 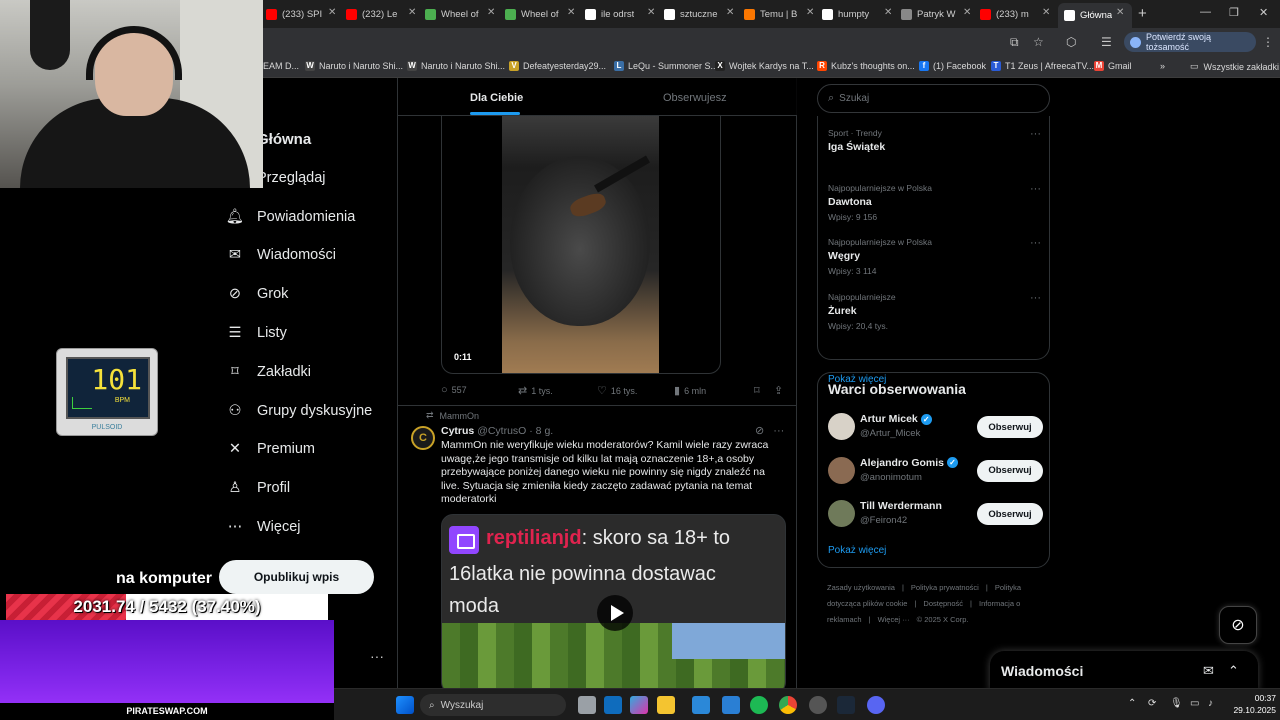 What do you see at coordinates (270, 449) in the screenshot?
I see `nav-item-x-logo: ✕ Premium` at bounding box center [270, 449].